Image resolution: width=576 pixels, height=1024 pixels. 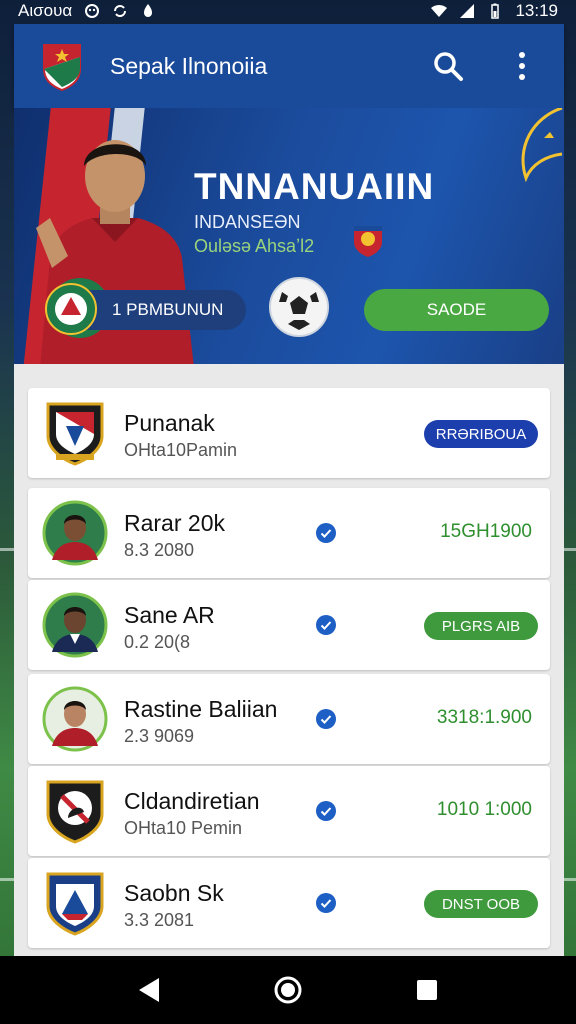 What do you see at coordinates (289, 433) in the screenshot?
I see `list-item: Punanak OHta10Pamin RRƏRIBOUA` at bounding box center [289, 433].